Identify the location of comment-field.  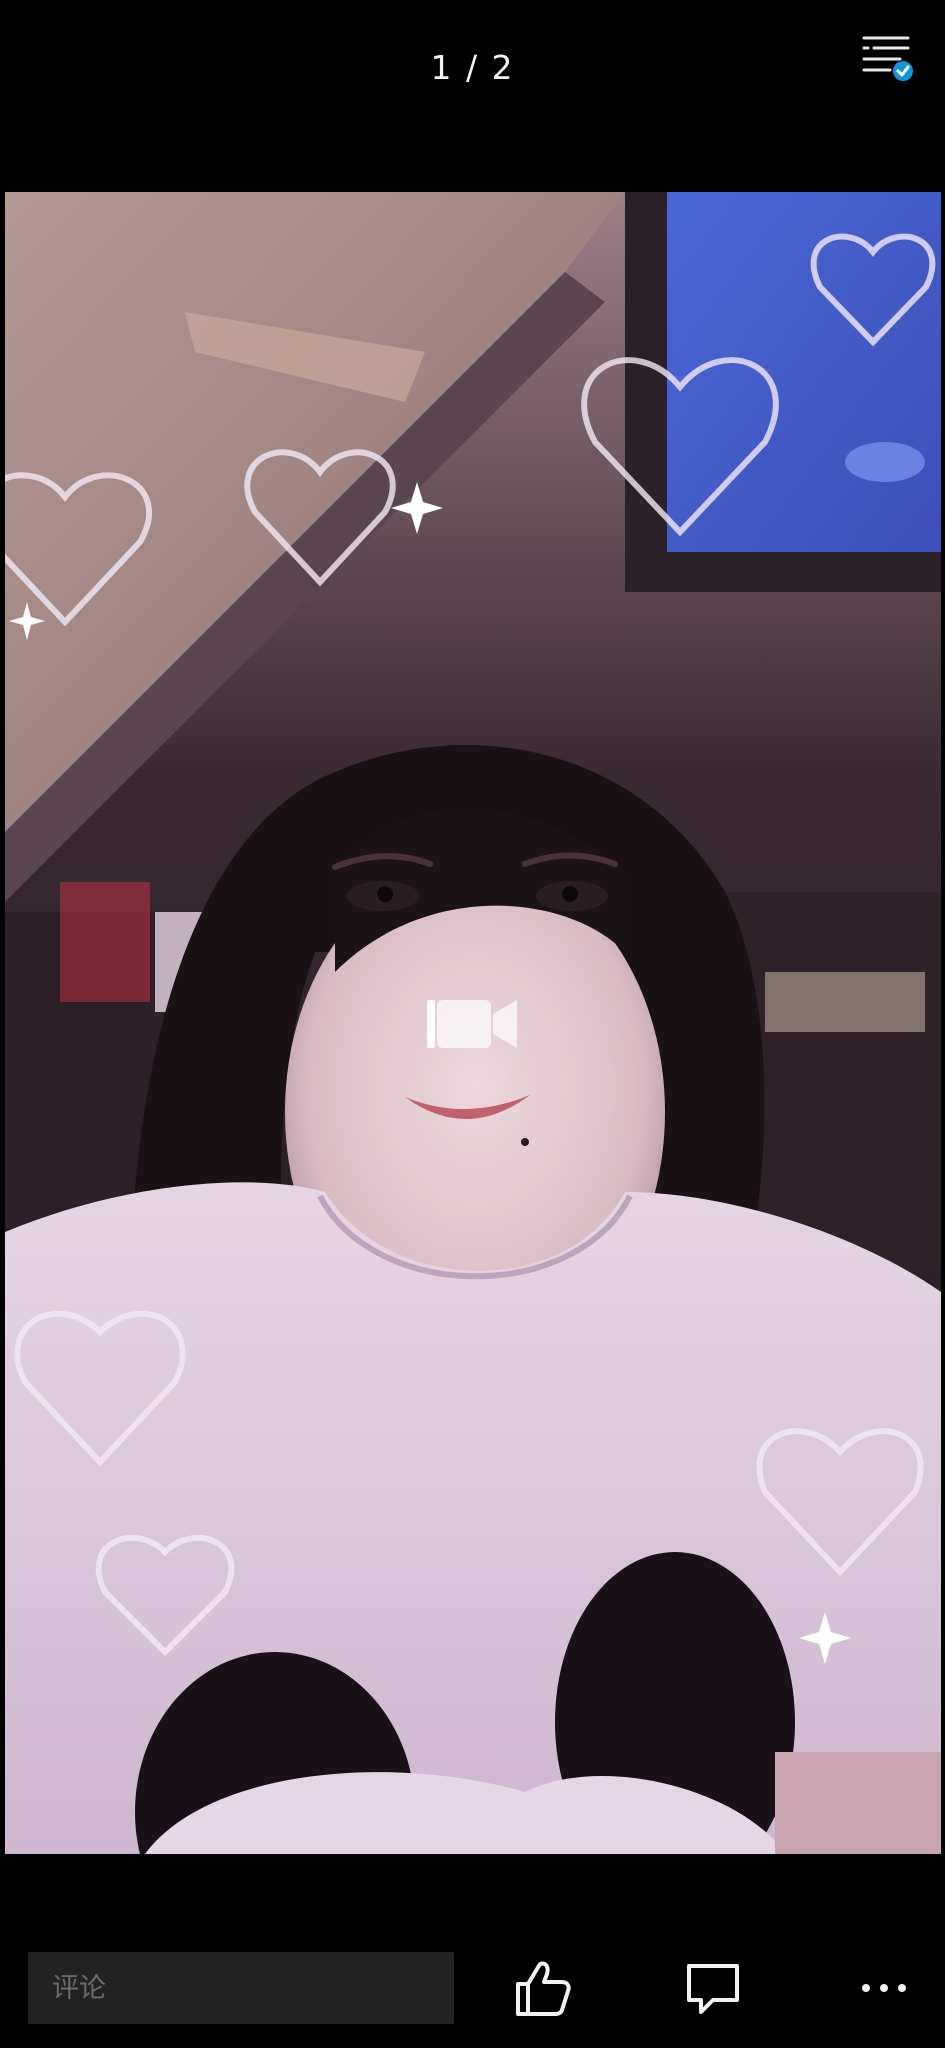
(241, 1988).